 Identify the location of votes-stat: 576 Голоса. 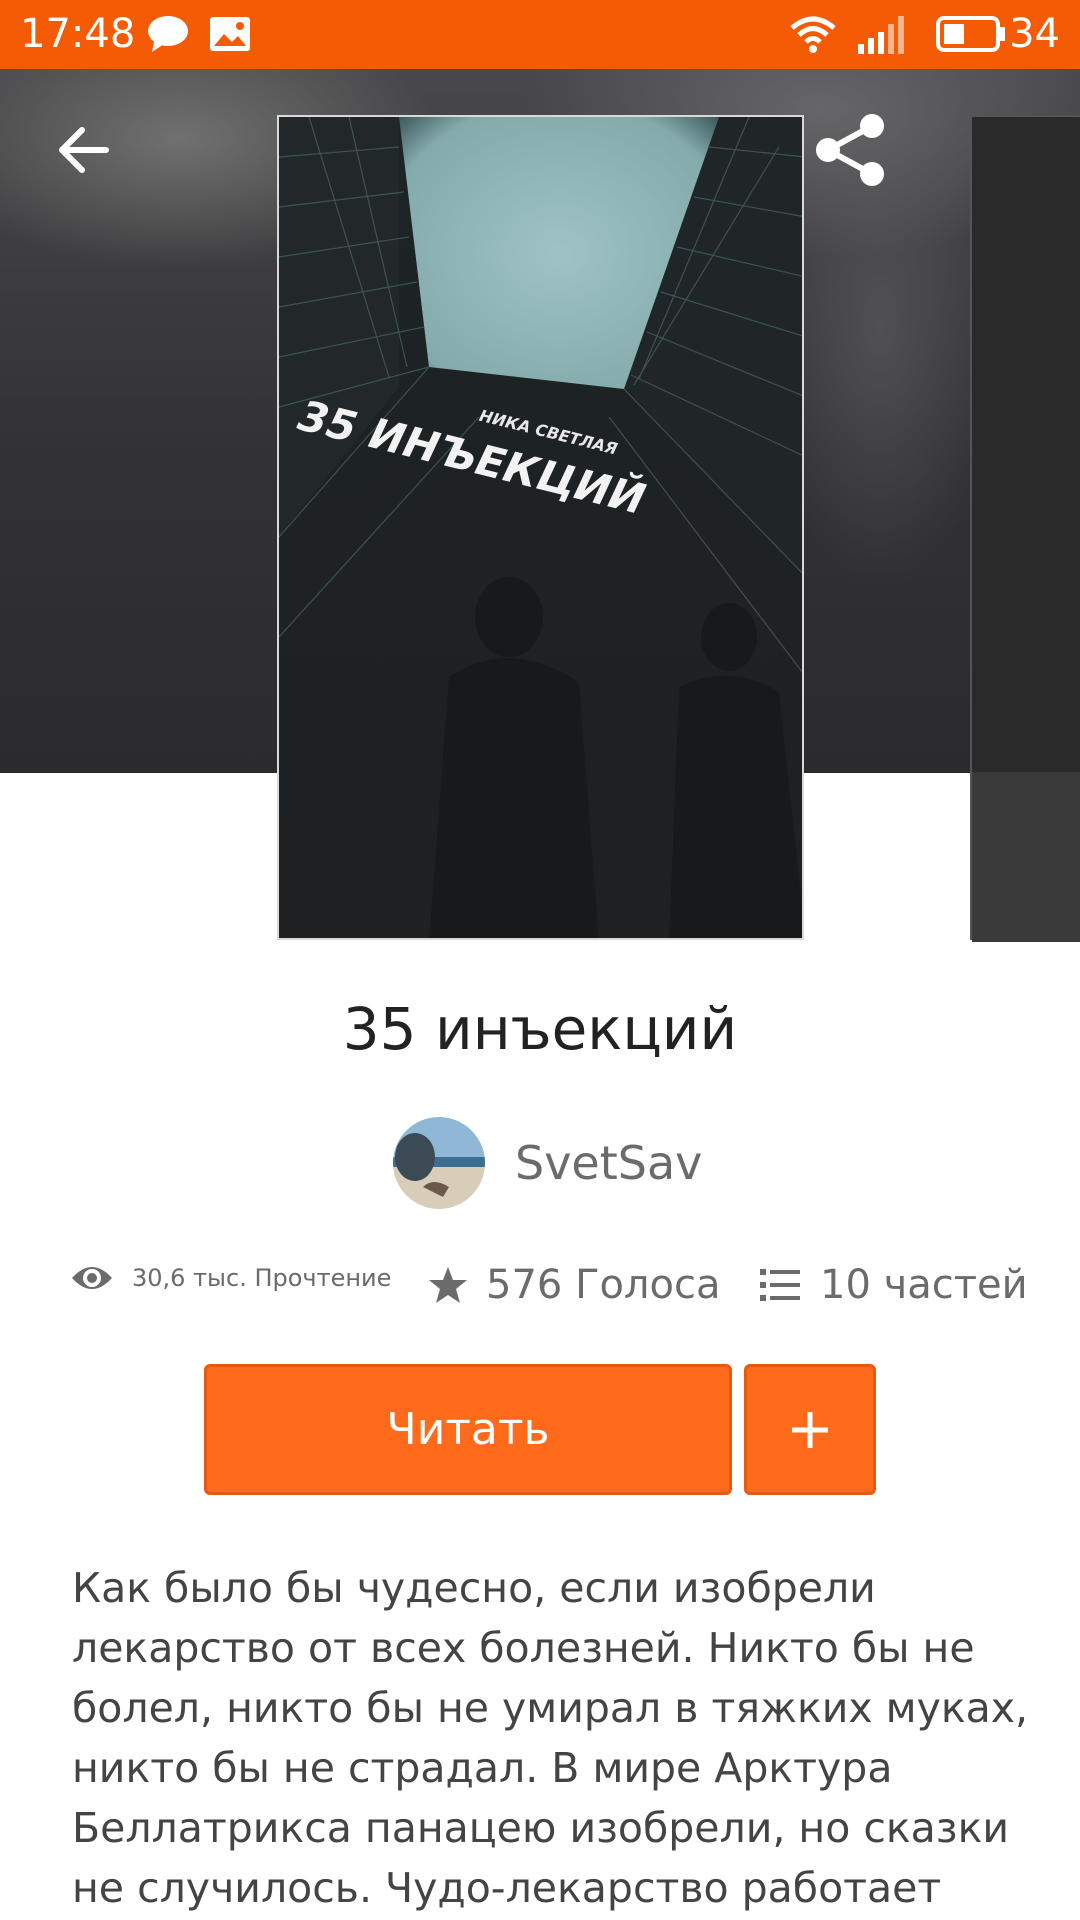
(574, 1285).